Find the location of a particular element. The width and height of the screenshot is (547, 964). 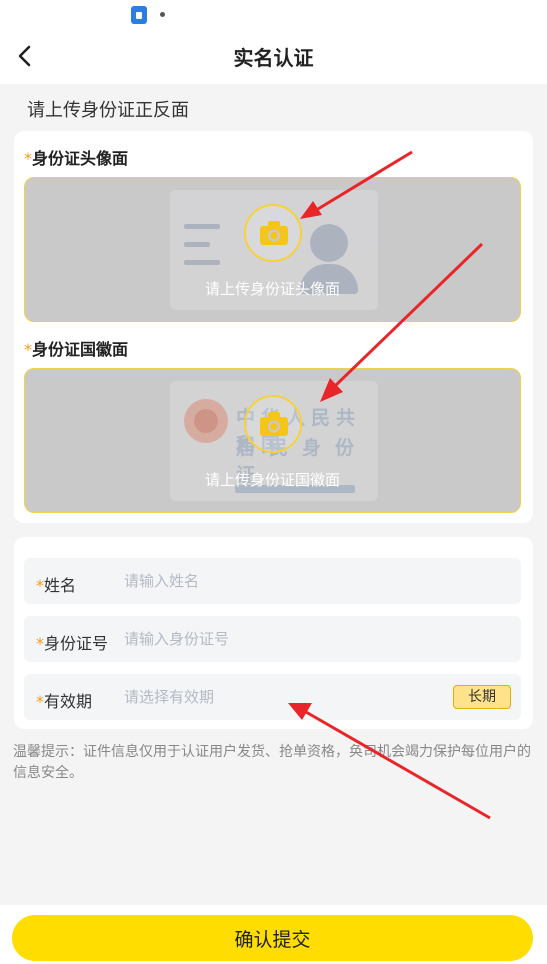

id-number-row: *身份证号 is located at coordinates (272, 639).